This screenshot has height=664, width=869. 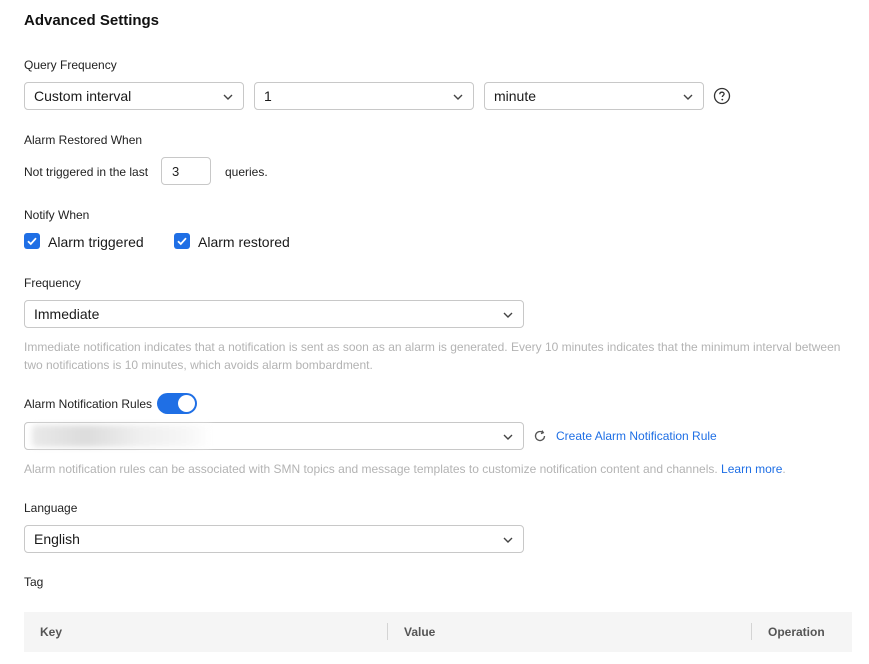 I want to click on alarm-restored-label: Alarm Restored When, so click(x=83, y=140).